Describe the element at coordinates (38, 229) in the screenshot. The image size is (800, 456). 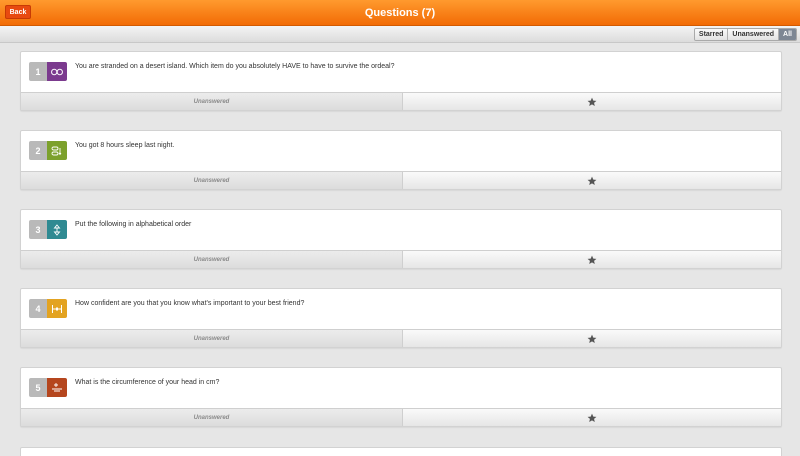
I see `question-number: 3` at that location.